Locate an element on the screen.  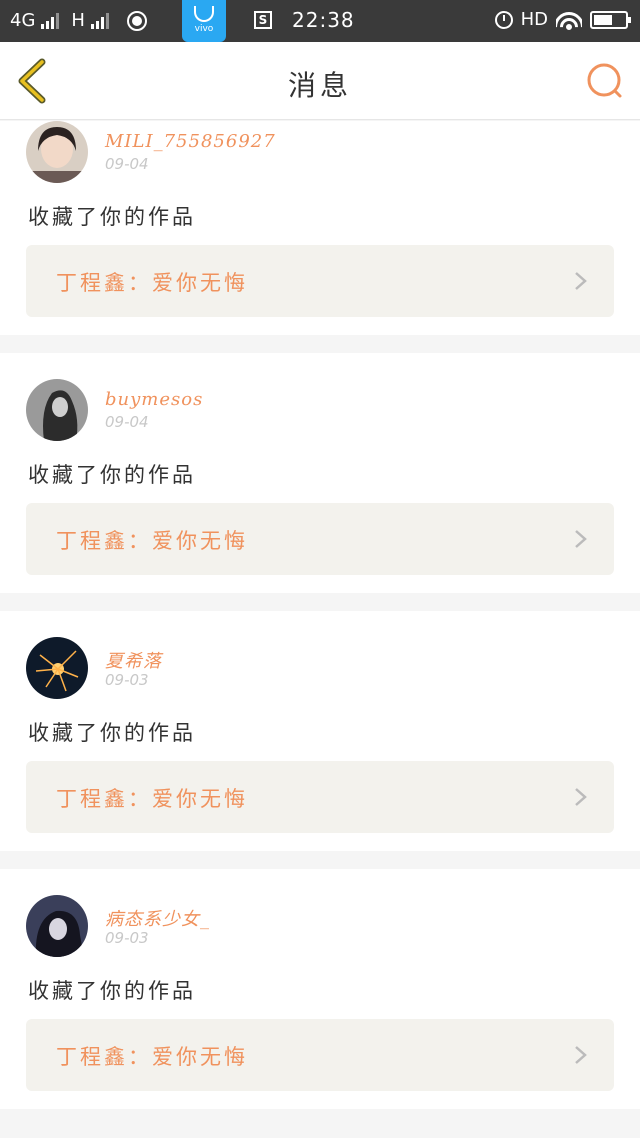
network-type: 4G is located at coordinates (23, 20).